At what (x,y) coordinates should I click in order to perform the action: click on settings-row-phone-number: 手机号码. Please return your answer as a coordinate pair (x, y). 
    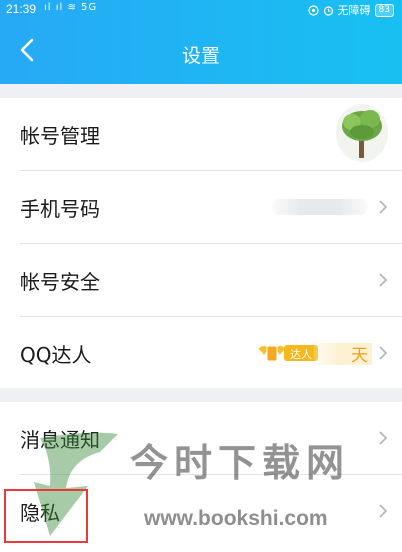
    Looking at the image, I should click on (201, 207).